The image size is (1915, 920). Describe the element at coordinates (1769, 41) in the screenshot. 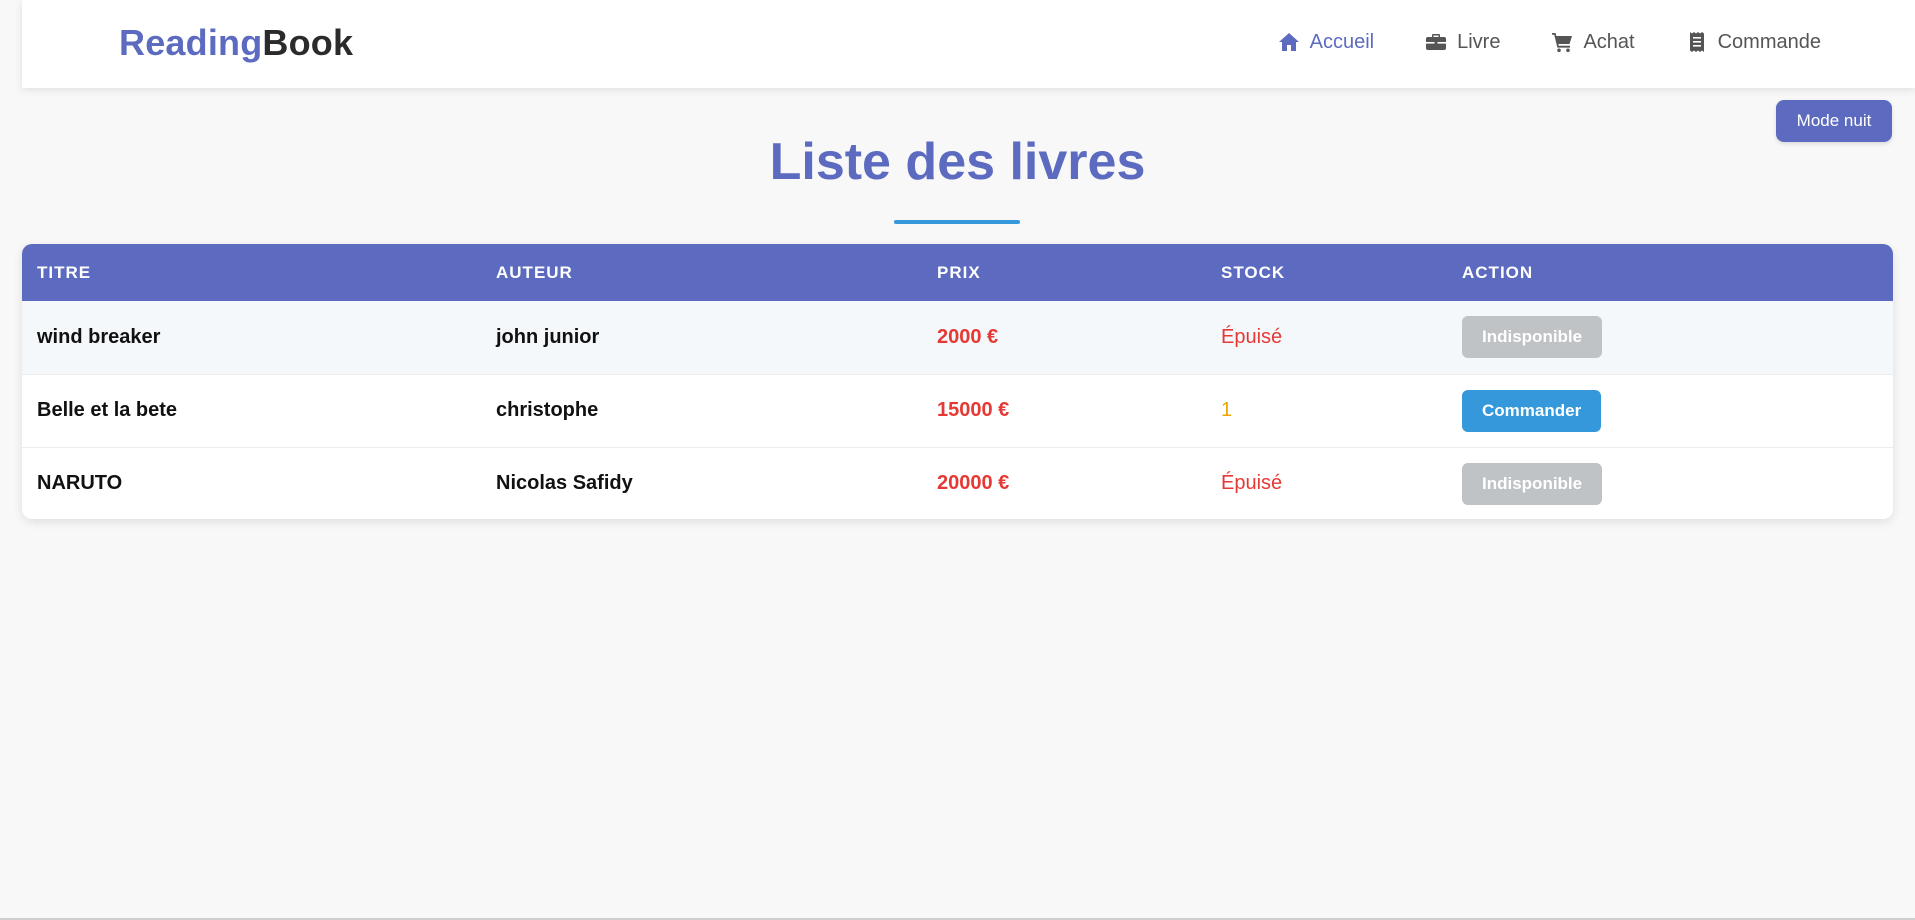

I see `nav-item-label: Commande` at that location.